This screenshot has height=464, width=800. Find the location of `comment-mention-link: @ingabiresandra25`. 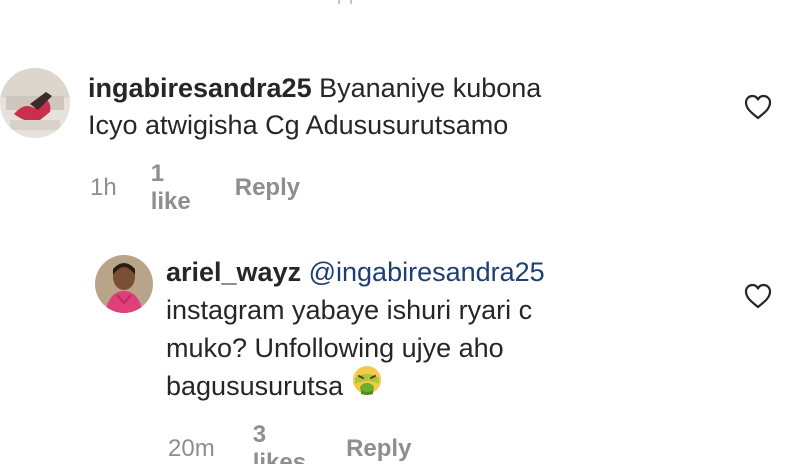

comment-mention-link: @ingabiresandra25 is located at coordinates (427, 272).